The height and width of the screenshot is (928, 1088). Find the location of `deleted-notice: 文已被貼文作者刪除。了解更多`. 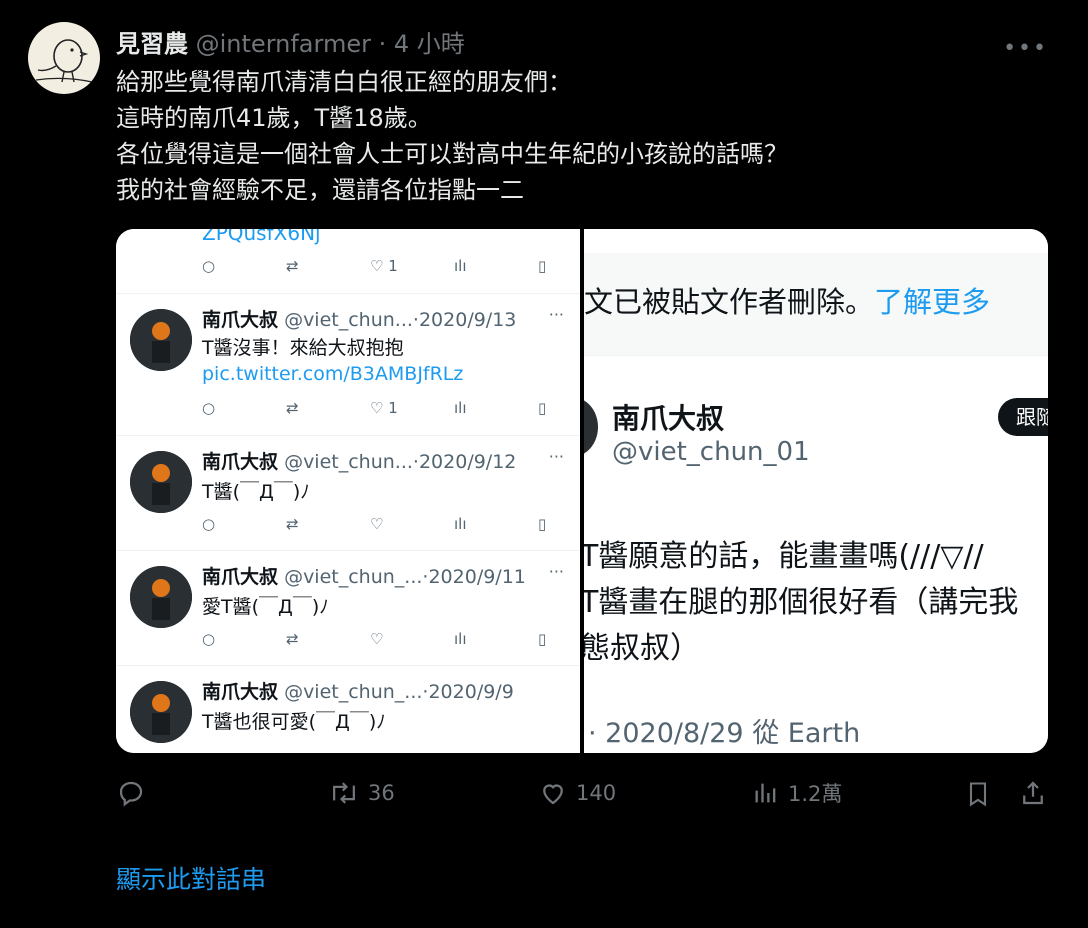

deleted-notice: 文已被貼文作者刪除。了解更多 is located at coordinates (787, 300).